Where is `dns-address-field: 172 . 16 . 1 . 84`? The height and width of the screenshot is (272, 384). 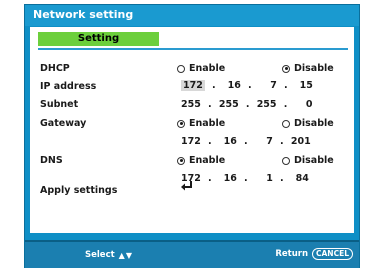
dns-address-field: 172 . 16 . 1 . 84 is located at coordinates (245, 178).